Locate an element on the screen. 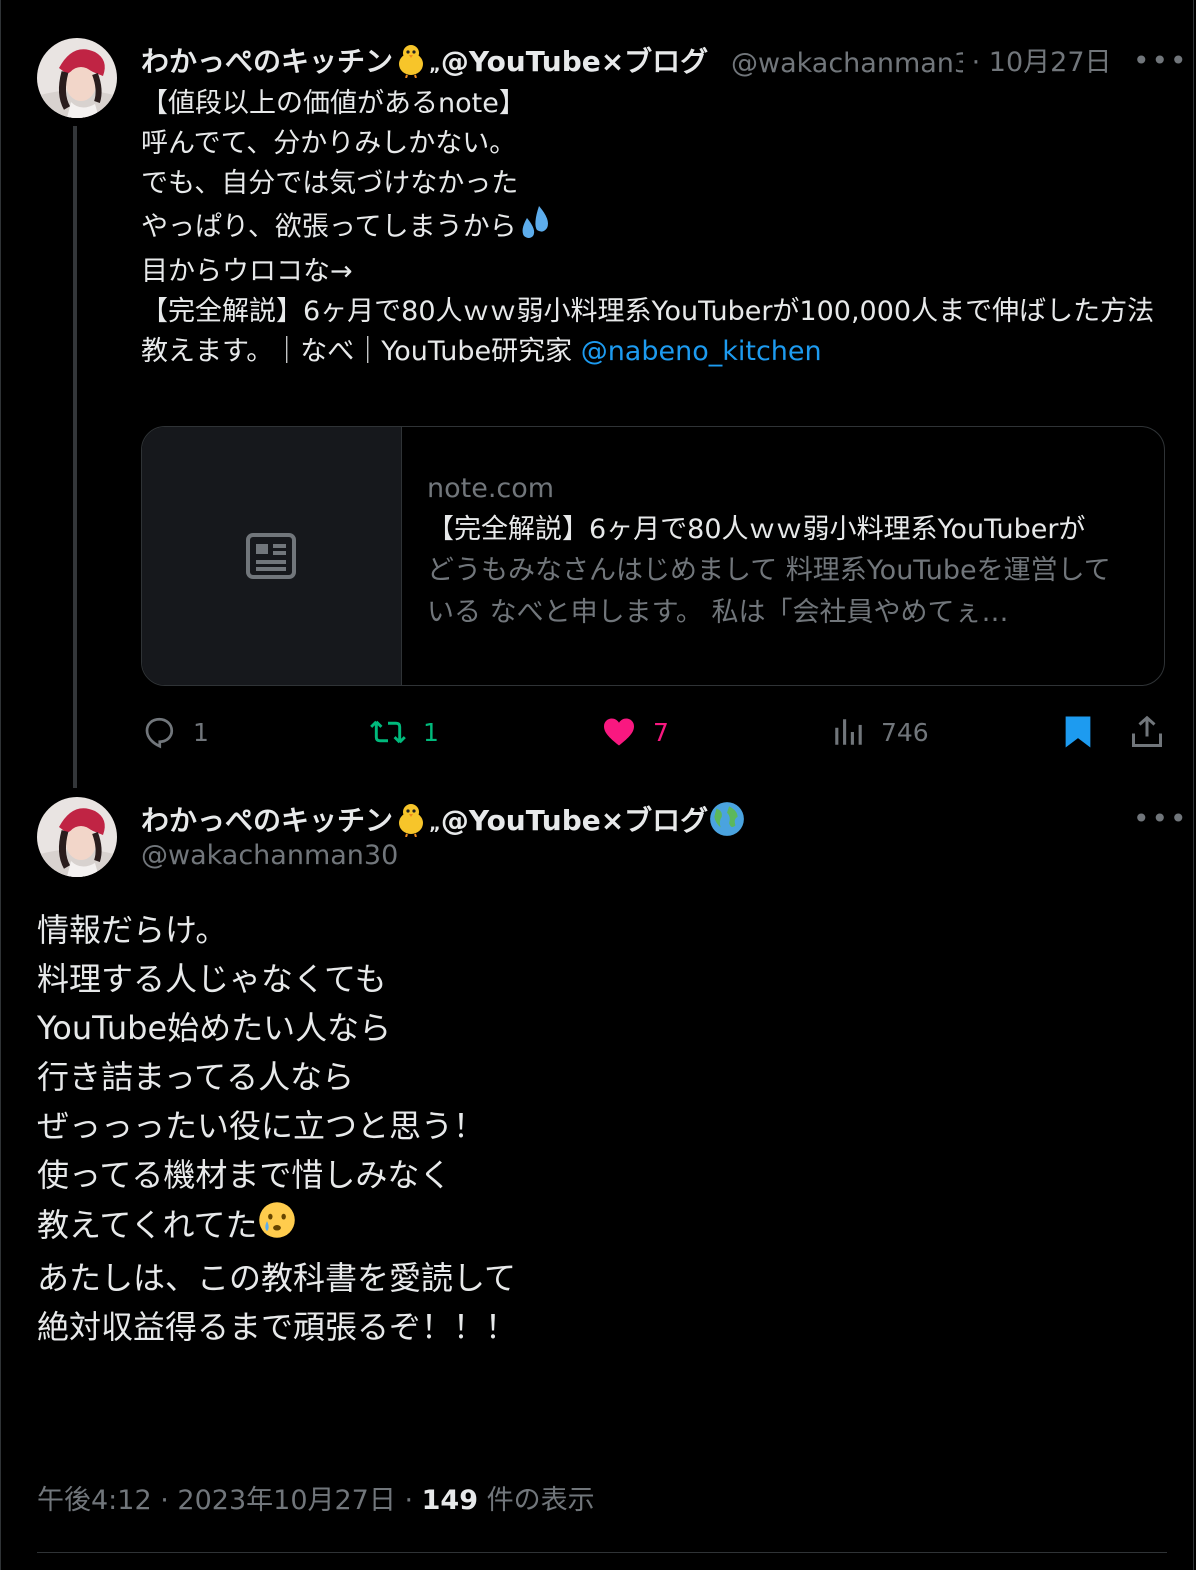 This screenshot has width=1196, height=1570. card-thumbnail is located at coordinates (272, 556).